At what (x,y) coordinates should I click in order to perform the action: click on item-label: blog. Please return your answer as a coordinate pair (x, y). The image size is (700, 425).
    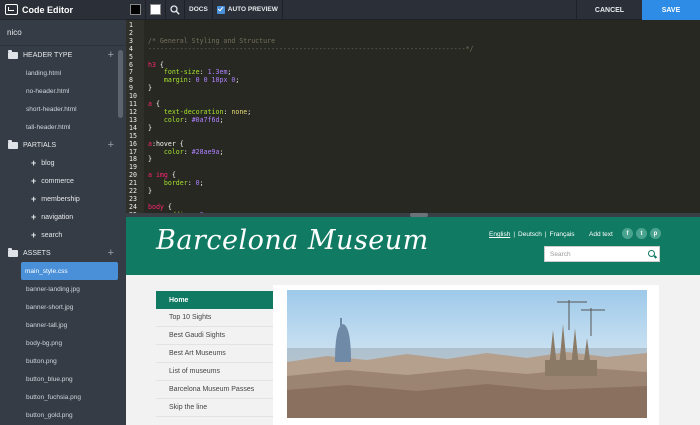
    Looking at the image, I should click on (48, 163).